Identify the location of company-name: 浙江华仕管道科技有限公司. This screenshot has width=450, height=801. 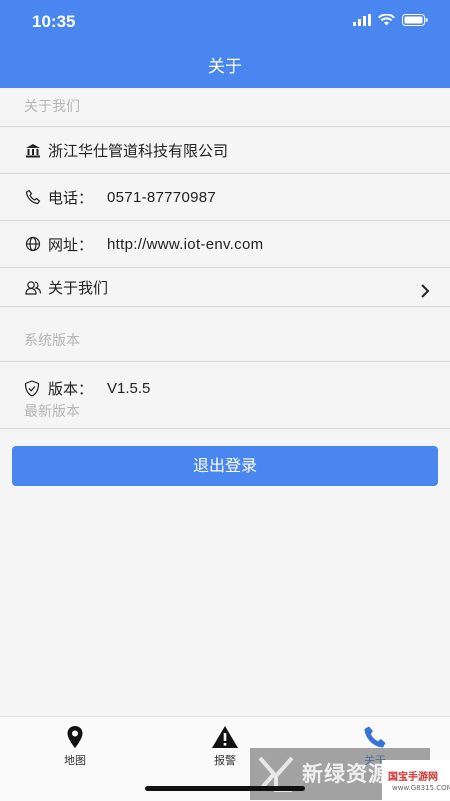
(138, 150).